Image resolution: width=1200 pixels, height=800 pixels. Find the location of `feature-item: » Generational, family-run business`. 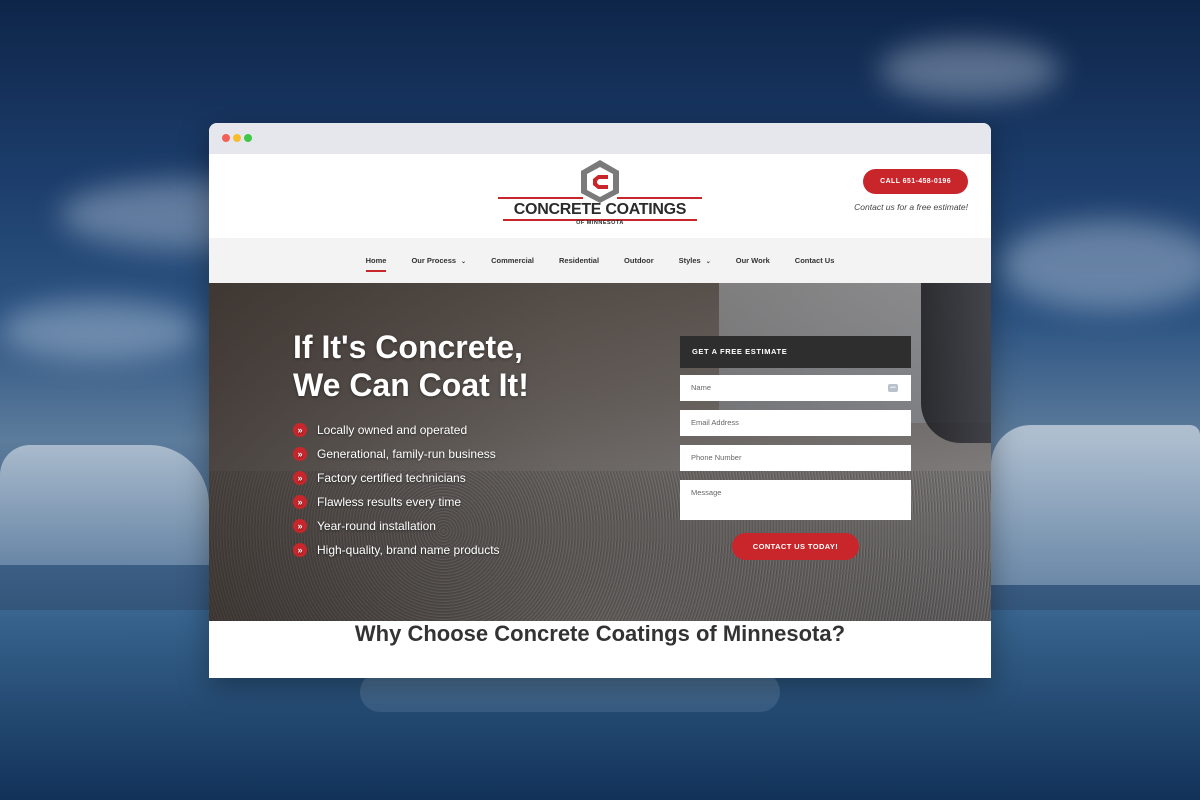

feature-item: » Generational, family-run business is located at coordinates (396, 454).